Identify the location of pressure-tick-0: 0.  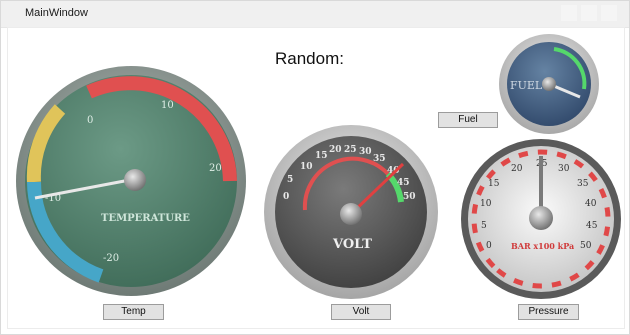
(489, 246).